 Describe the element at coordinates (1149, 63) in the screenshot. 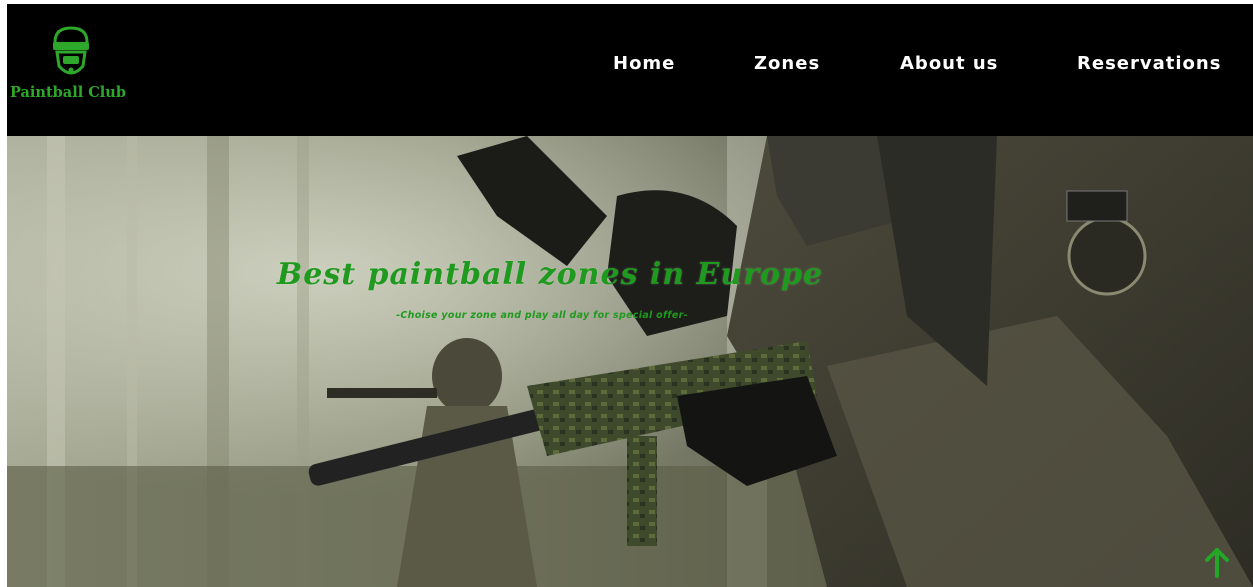

I see `nav-reservations-link: Reservations` at that location.